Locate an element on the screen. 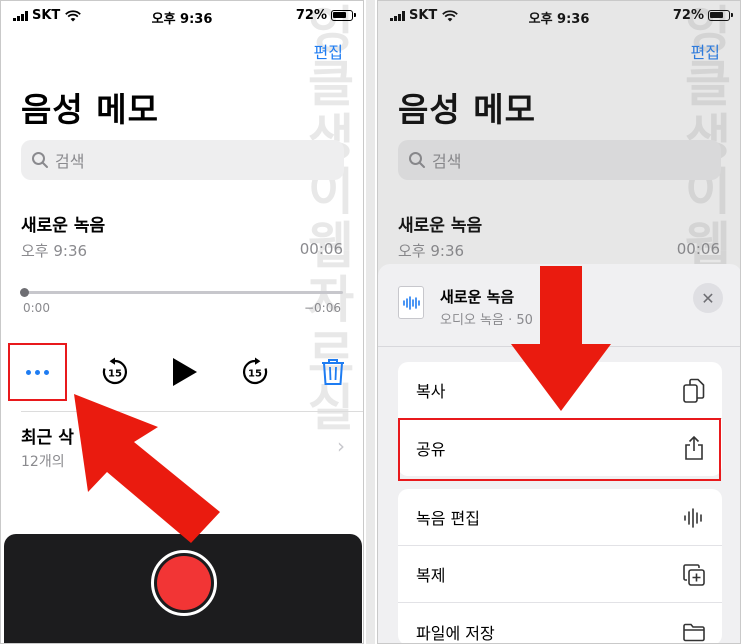 This screenshot has height=644, width=742. action-save-label: 파일에 저장 is located at coordinates (455, 633).